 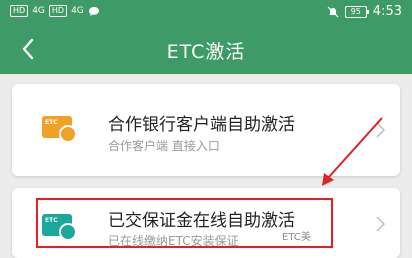 I want to click on watermark: ETC美, so click(x=296, y=237).